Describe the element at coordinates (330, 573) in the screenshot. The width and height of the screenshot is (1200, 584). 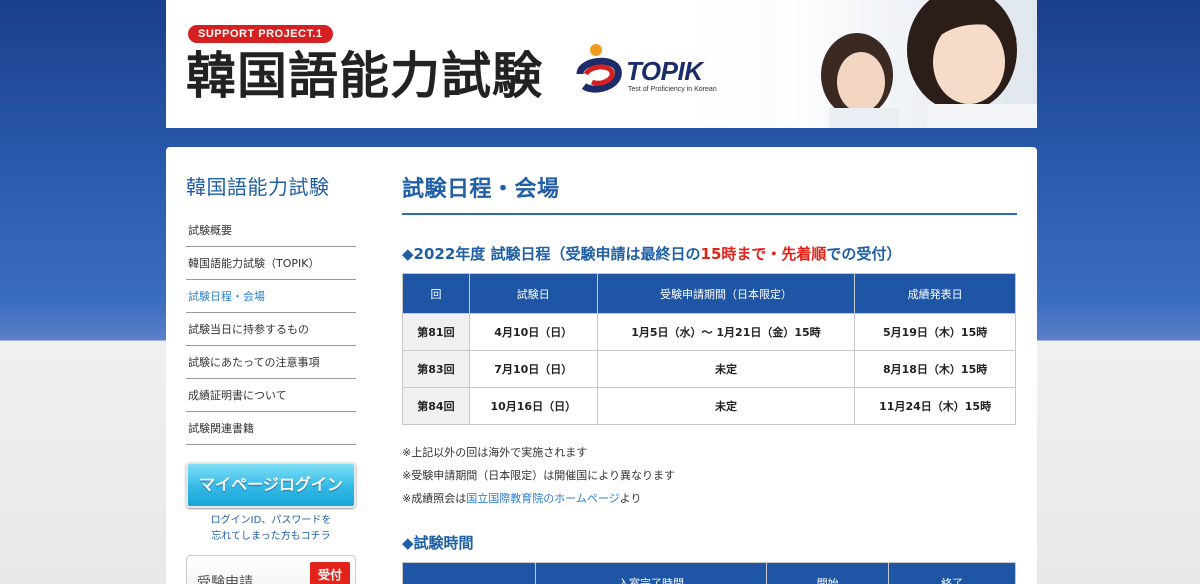
I see `apply-tag: 受付` at that location.